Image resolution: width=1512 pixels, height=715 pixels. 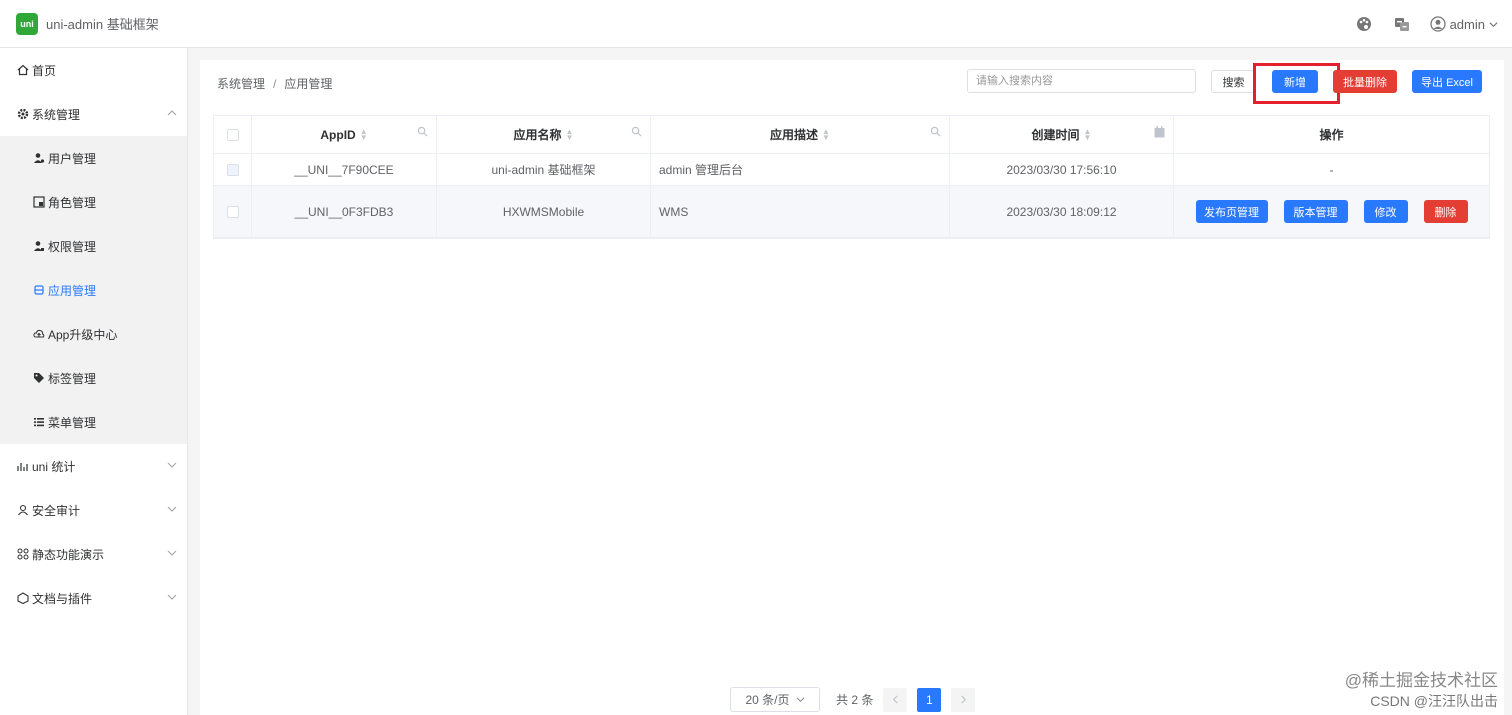 What do you see at coordinates (544, 211) in the screenshot?
I see `cell-app-name: HXWMSMobile` at bounding box center [544, 211].